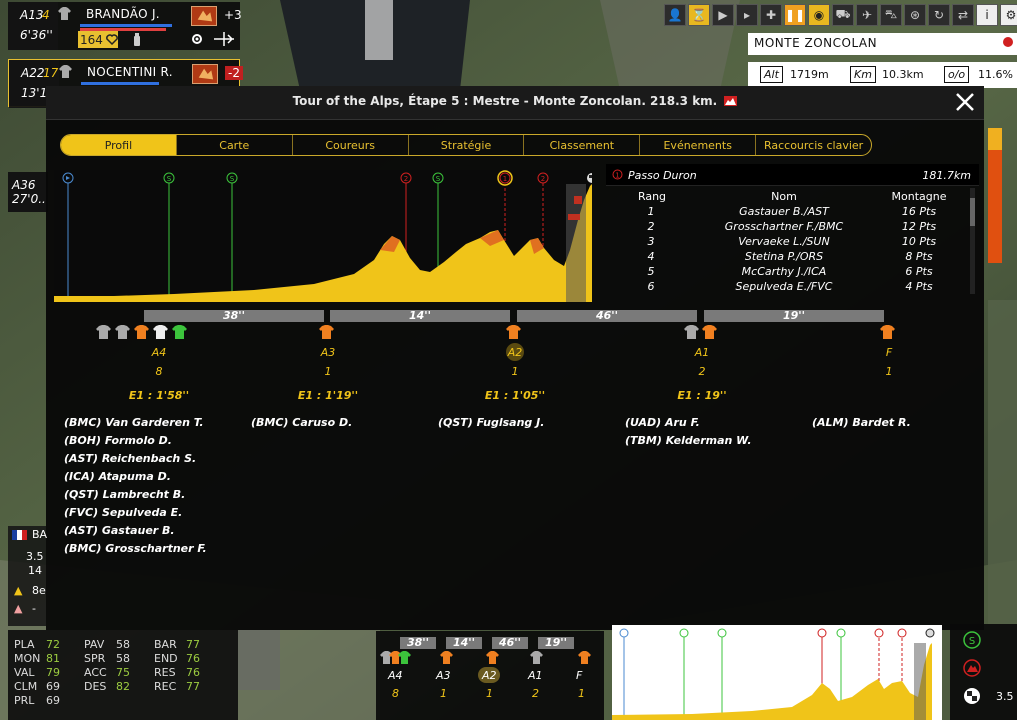  What do you see at coordinates (224, 39) in the screenshot?
I see `split-icon` at bounding box center [224, 39].